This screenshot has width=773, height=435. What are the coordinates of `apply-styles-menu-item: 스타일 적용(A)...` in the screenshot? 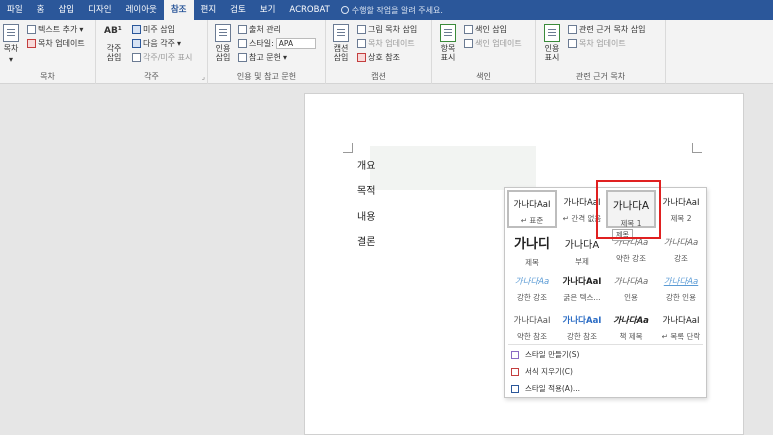 It's located at (545, 388).